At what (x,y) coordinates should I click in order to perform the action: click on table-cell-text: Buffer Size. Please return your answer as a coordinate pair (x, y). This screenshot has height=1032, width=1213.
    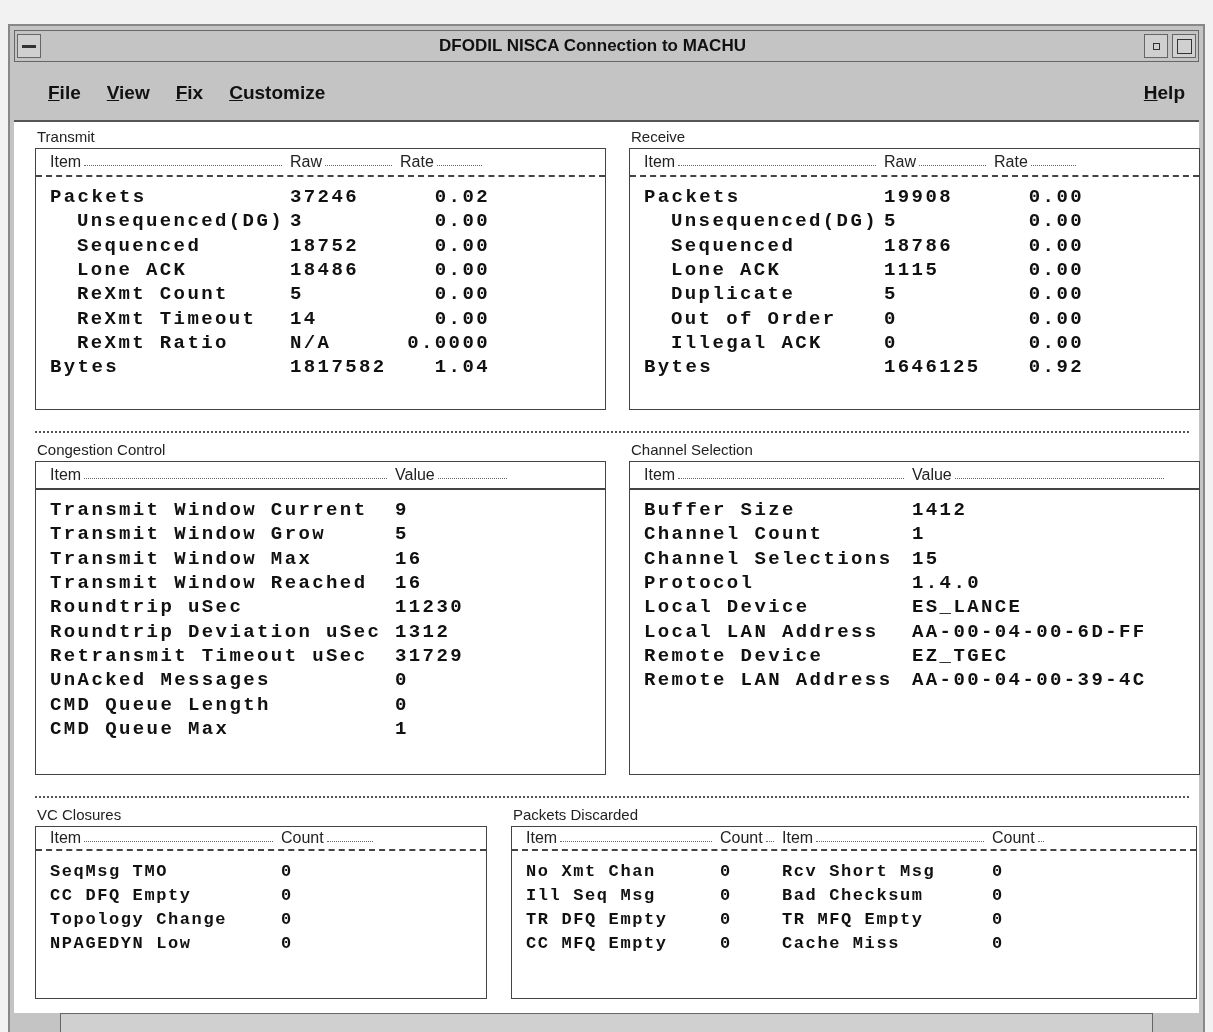
    Looking at the image, I should click on (720, 510).